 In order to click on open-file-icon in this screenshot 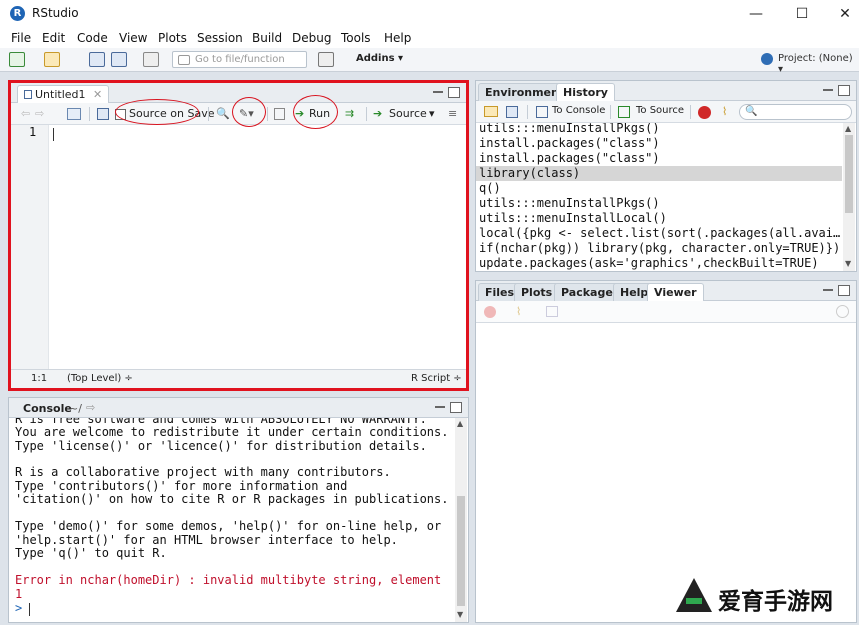, I will do `click(52, 59)`.